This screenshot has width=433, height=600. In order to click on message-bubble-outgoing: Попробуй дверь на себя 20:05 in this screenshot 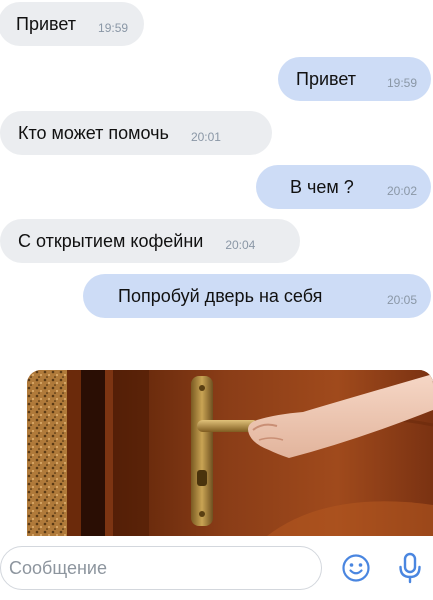, I will do `click(257, 296)`.